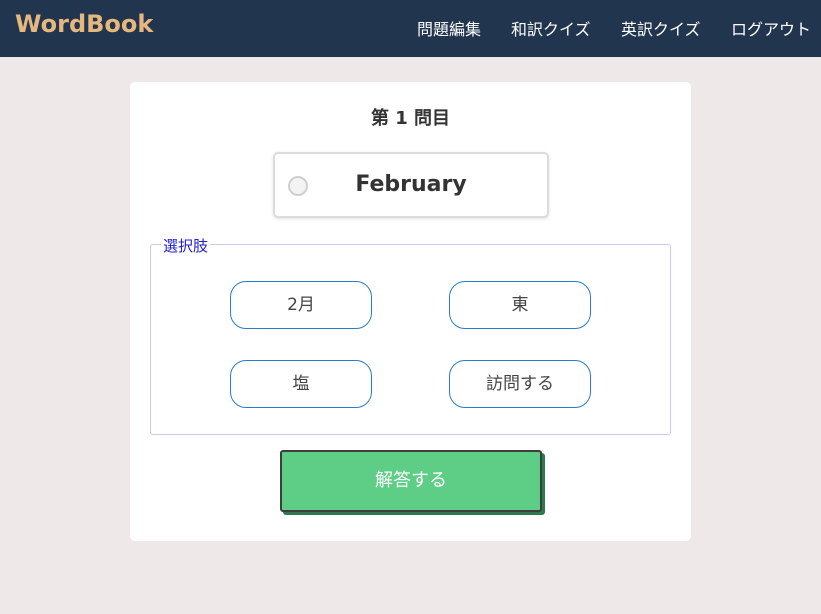  Describe the element at coordinates (520, 305) in the screenshot. I see `choice-button-2: 東` at that location.